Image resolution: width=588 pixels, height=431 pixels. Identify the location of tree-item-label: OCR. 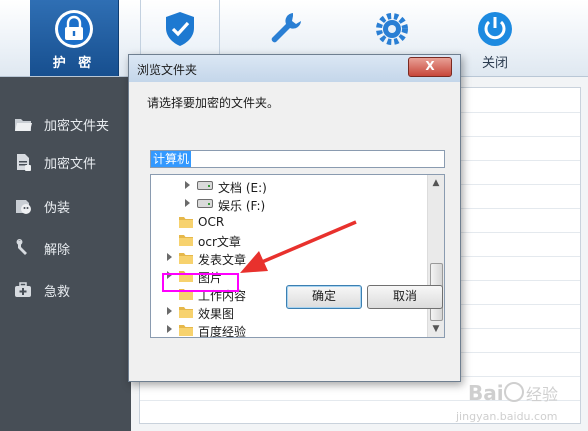
(211, 222).